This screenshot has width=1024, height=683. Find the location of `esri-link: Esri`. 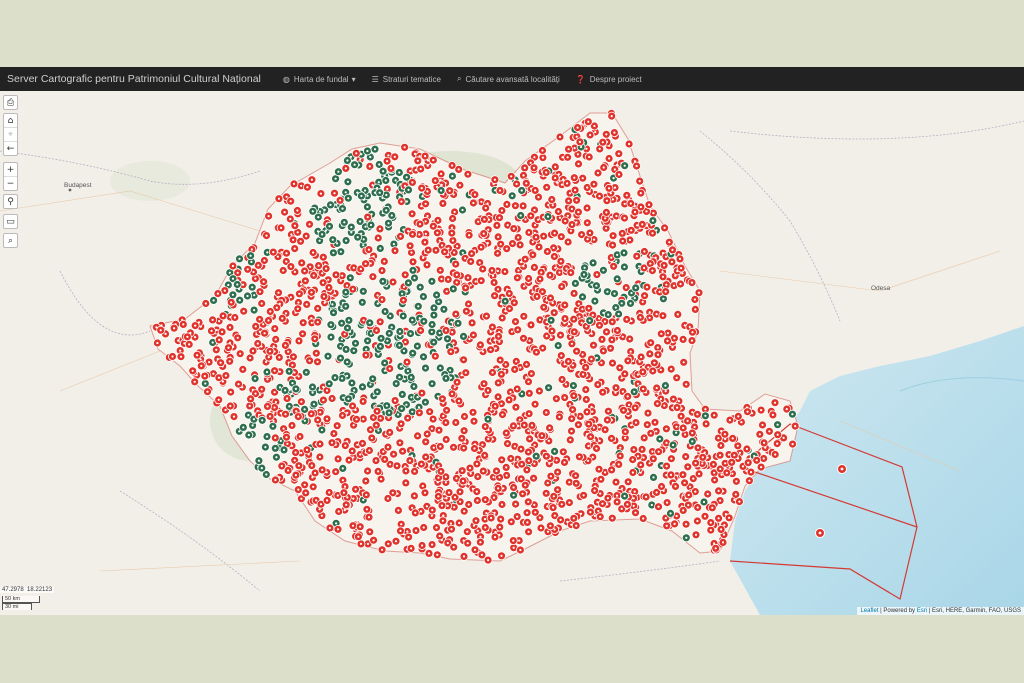

esri-link: Esri is located at coordinates (922, 611).